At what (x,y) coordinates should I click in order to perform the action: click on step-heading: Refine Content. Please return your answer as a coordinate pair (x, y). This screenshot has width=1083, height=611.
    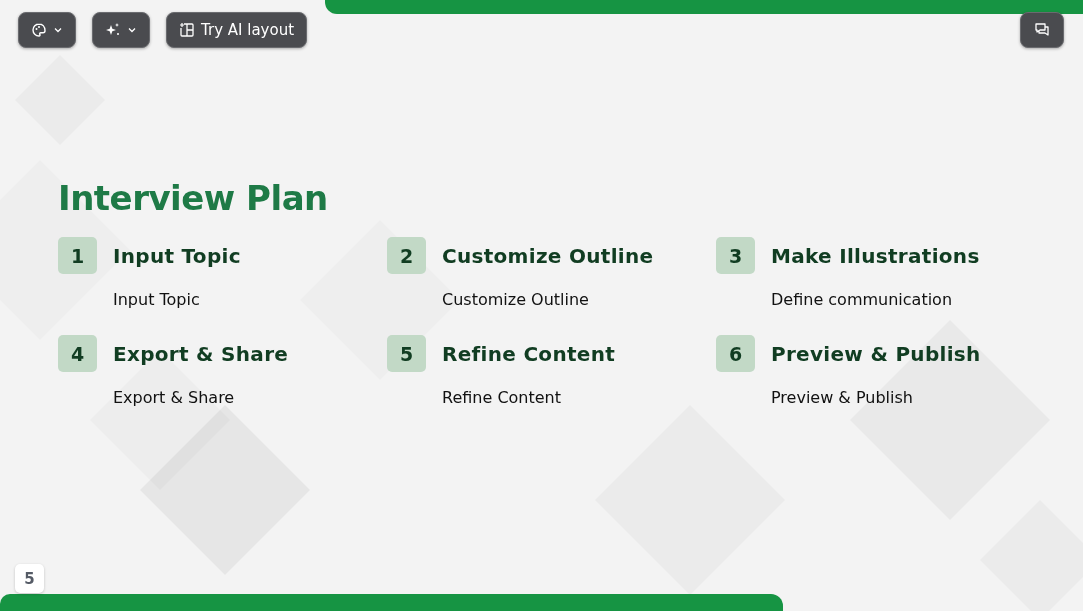
    Looking at the image, I should click on (529, 353).